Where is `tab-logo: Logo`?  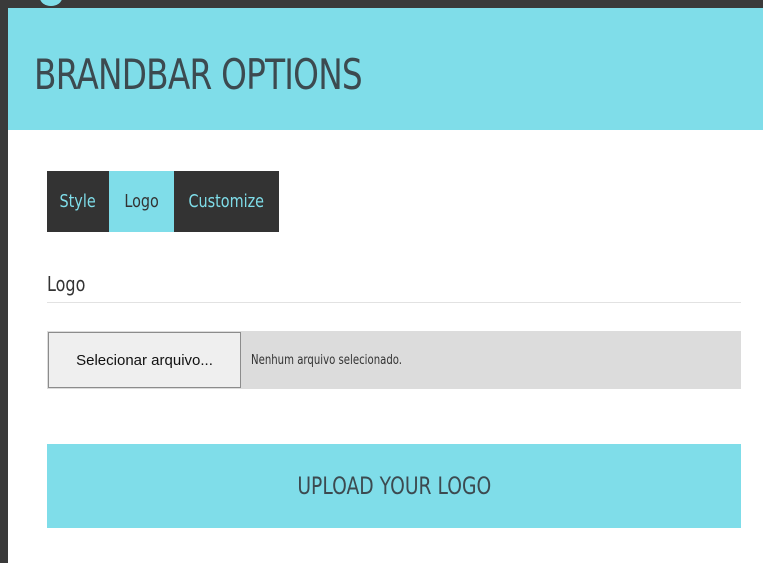
tab-logo: Logo is located at coordinates (141, 201).